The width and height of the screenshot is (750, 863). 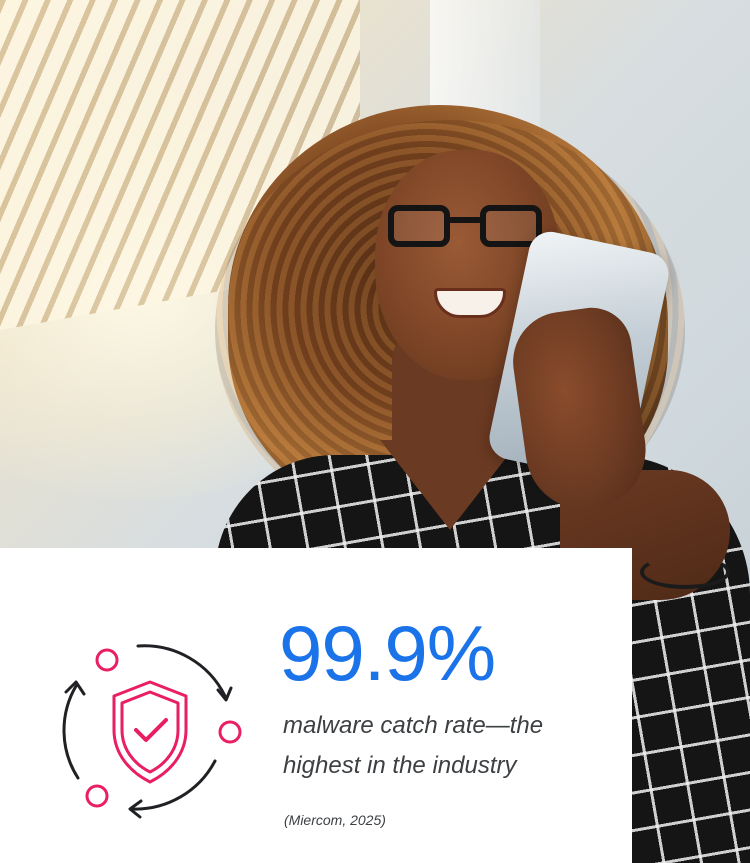 What do you see at coordinates (181, 671) in the screenshot?
I see `cycle-arrow-top-right` at bounding box center [181, 671].